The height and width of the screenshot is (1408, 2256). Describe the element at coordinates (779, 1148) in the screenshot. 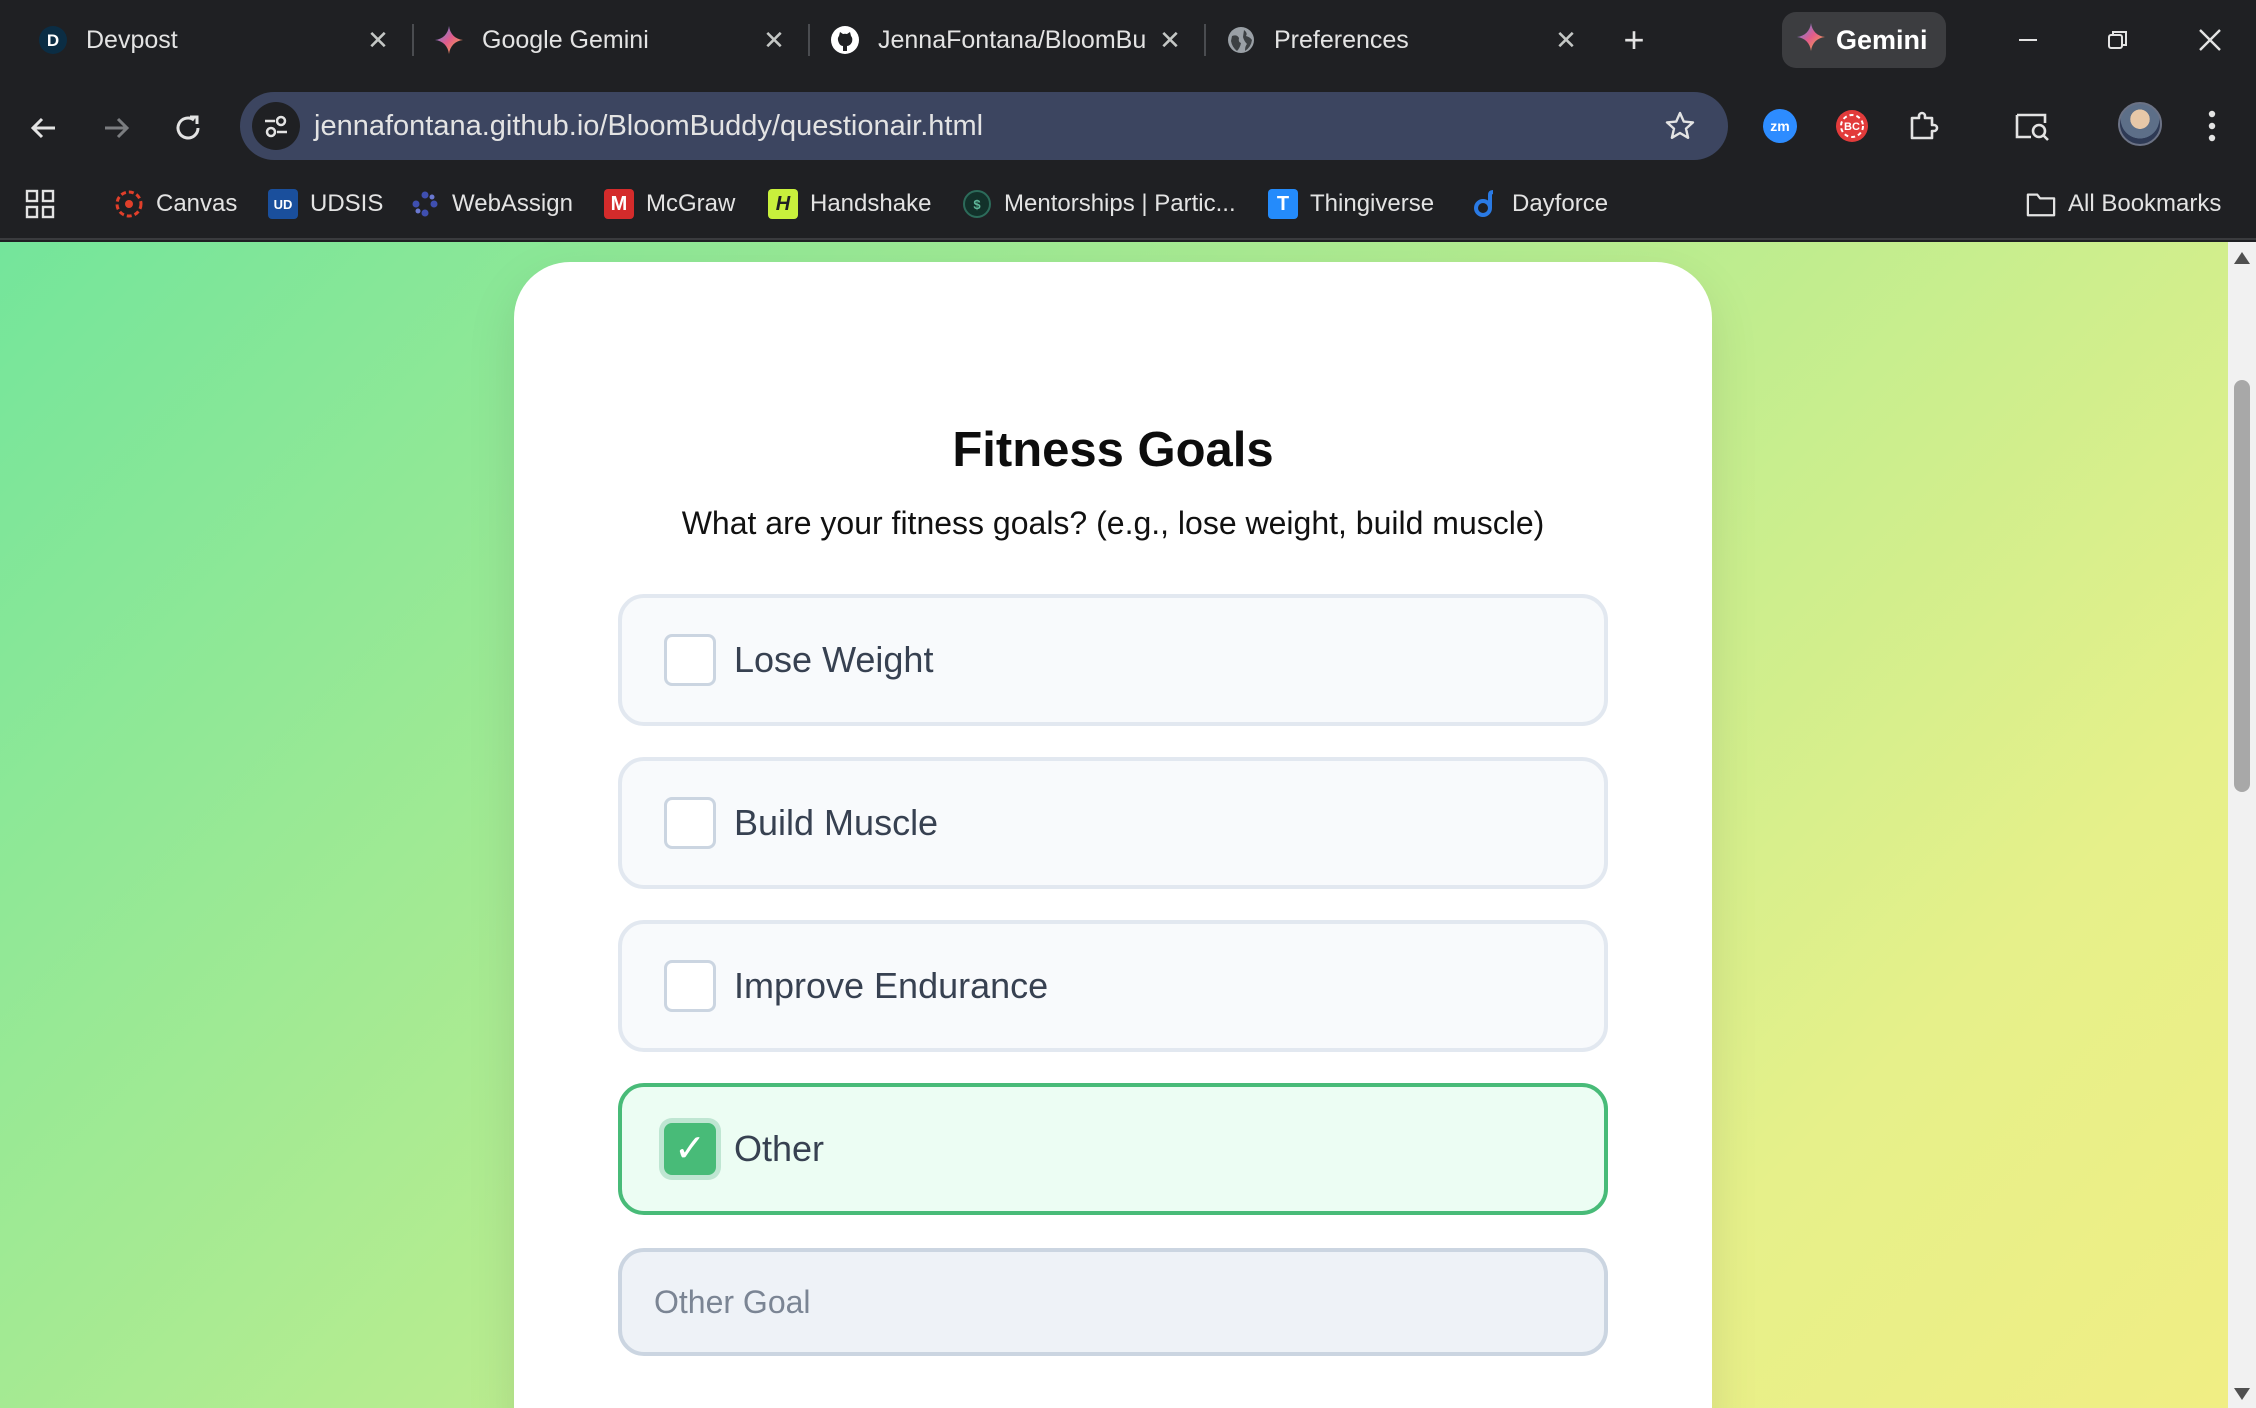

I see `option-label: Other` at that location.